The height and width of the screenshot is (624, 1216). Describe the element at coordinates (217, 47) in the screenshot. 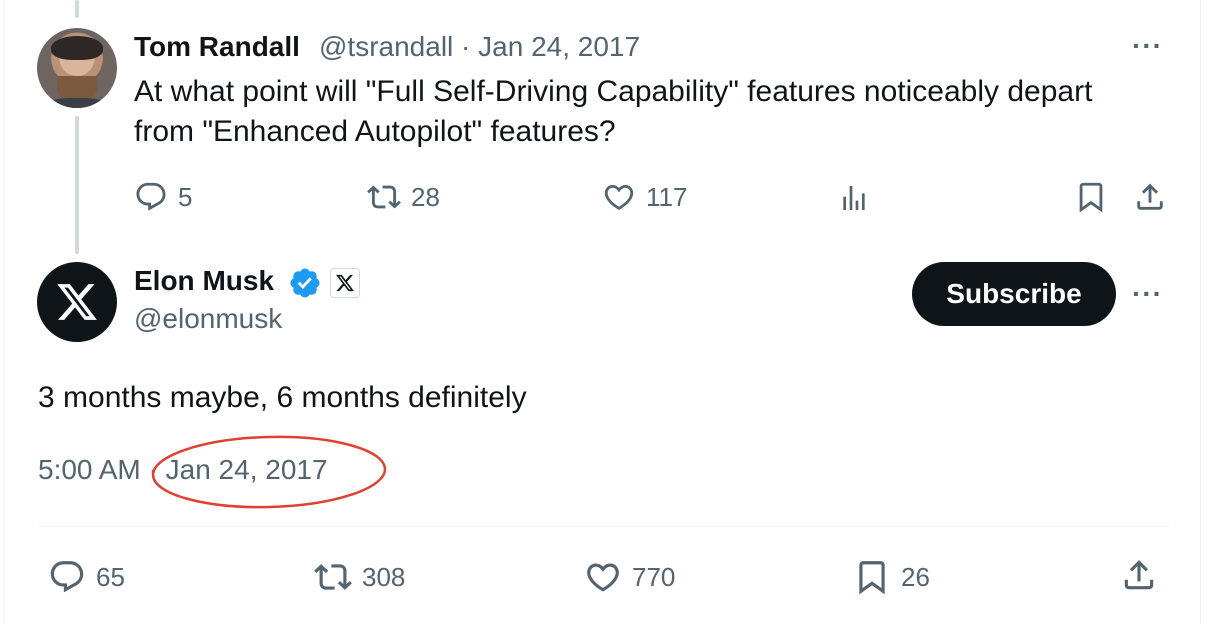

I see `reply-author-name: Tom Randall` at that location.